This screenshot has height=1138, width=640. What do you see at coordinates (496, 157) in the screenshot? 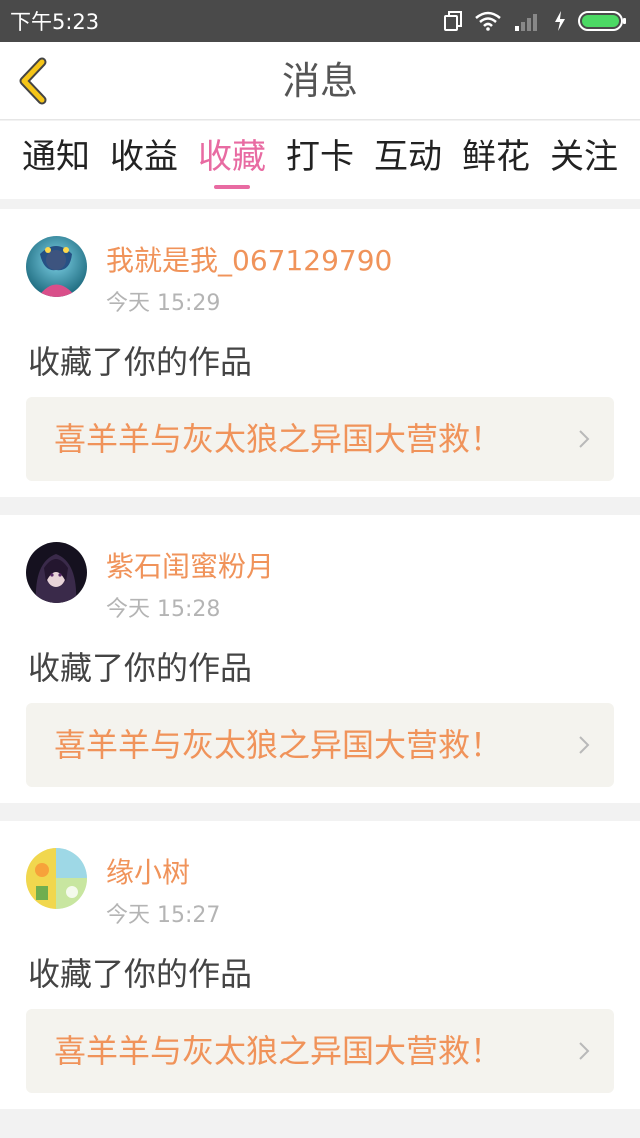
I see `tab-label: 鲜花` at bounding box center [496, 157].